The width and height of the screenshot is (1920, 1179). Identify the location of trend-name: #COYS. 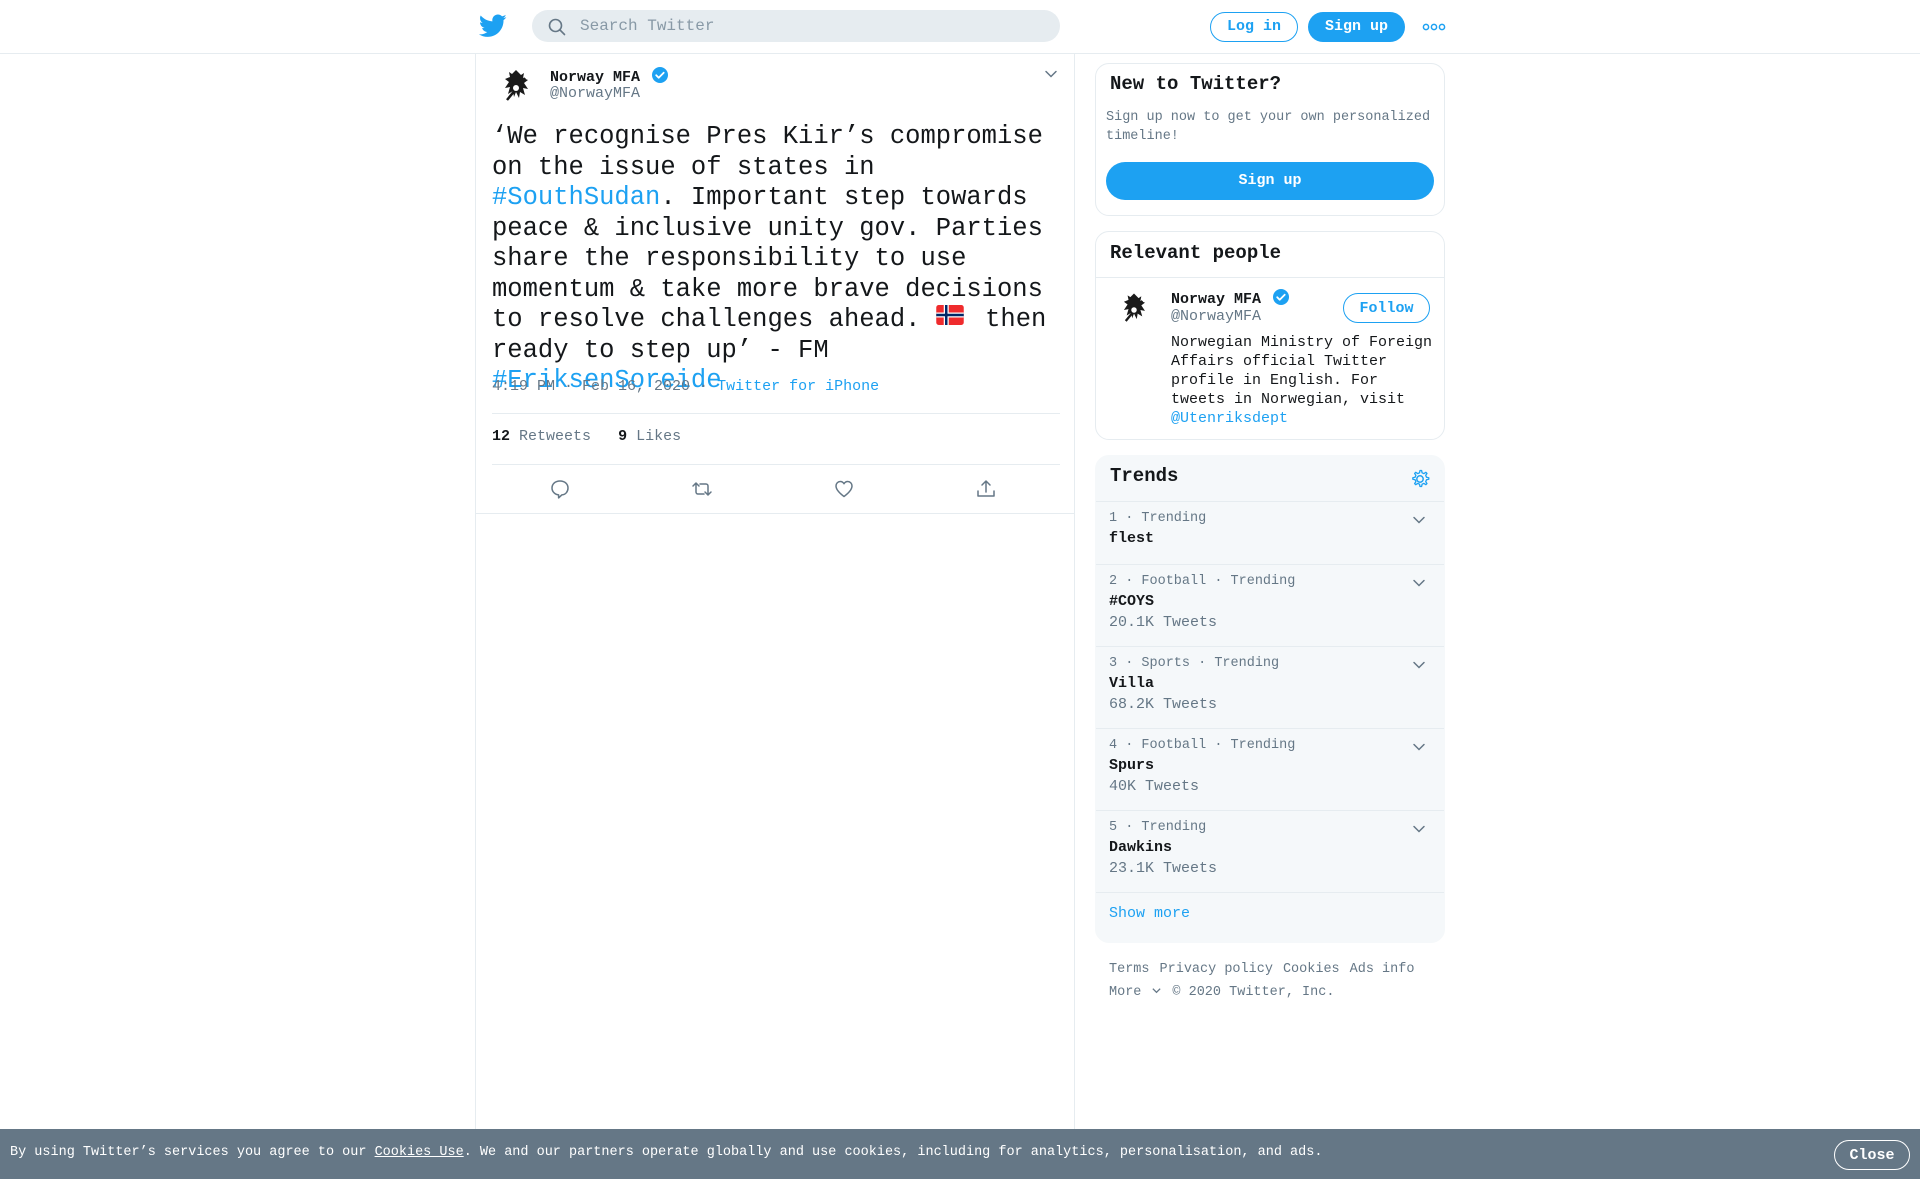
(1132, 601).